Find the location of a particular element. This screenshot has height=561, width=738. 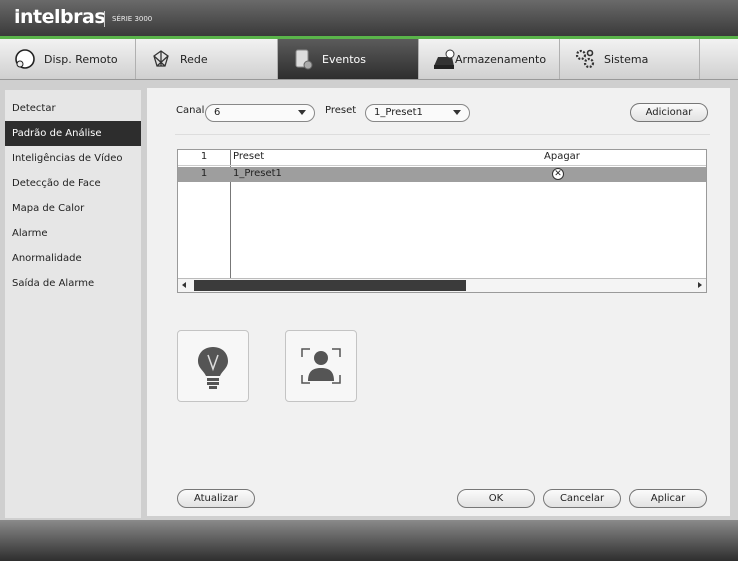

bottom-bar is located at coordinates (369, 540).